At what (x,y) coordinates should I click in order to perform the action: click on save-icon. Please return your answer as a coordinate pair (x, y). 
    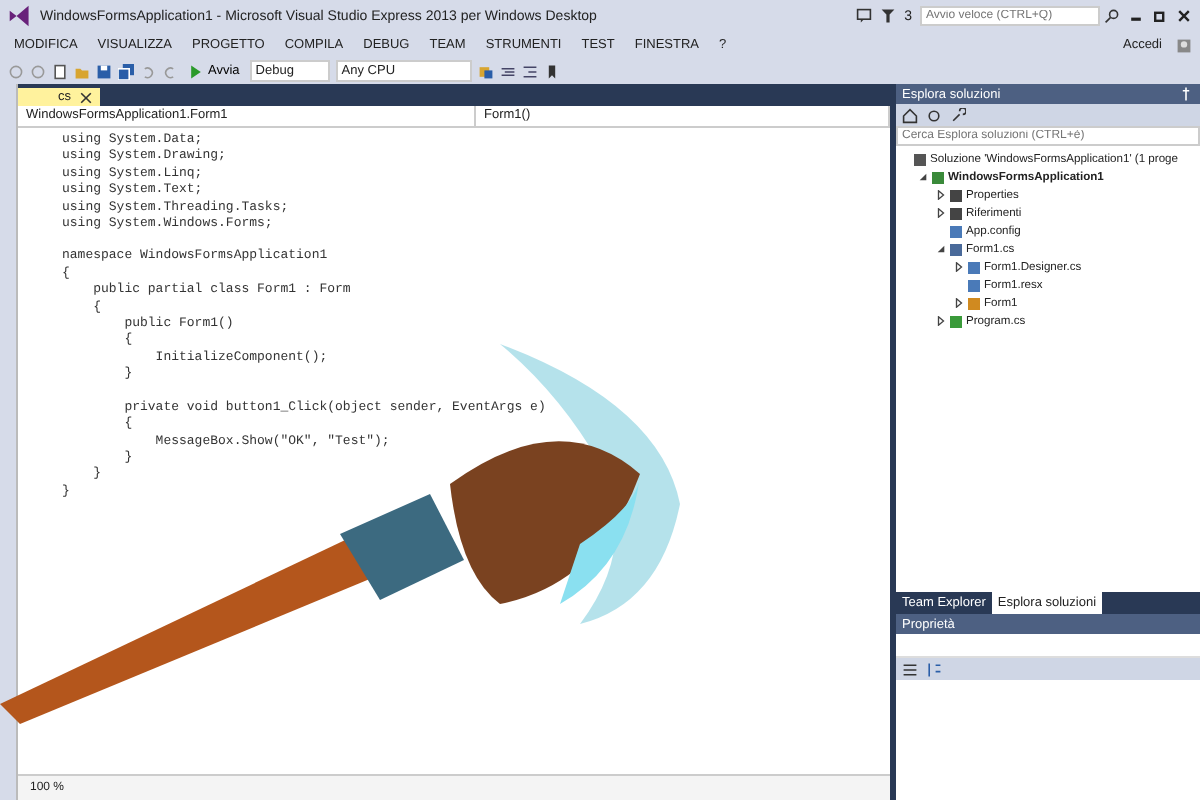
    Looking at the image, I should click on (104, 71).